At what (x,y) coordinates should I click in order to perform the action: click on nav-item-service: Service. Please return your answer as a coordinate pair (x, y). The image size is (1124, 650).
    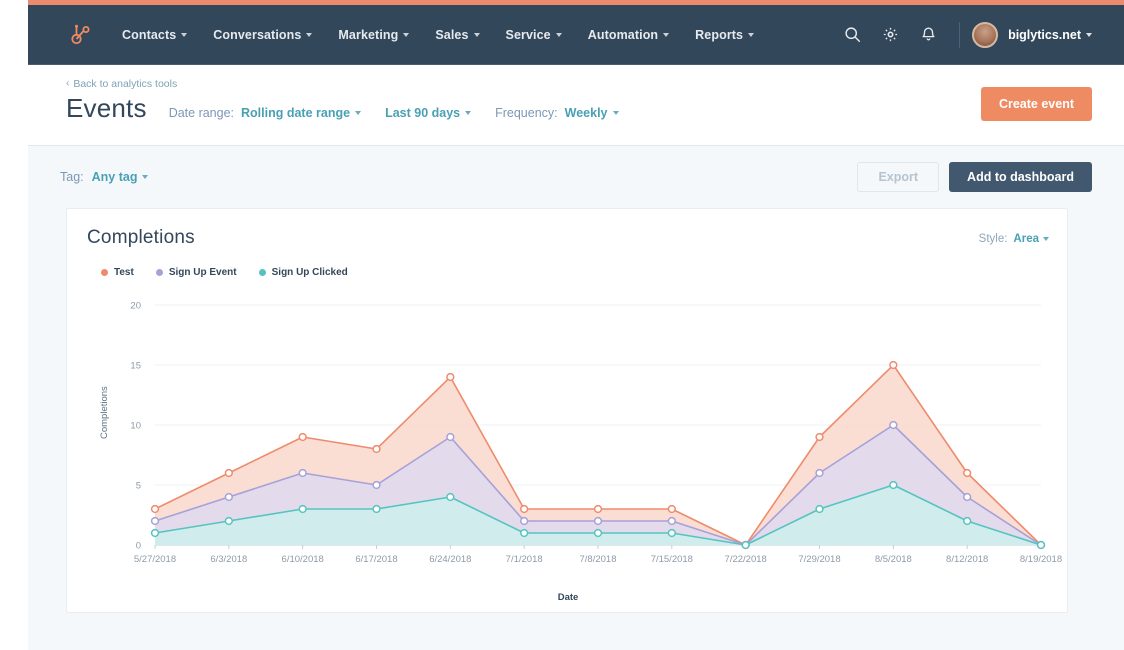
    Looking at the image, I should click on (534, 35).